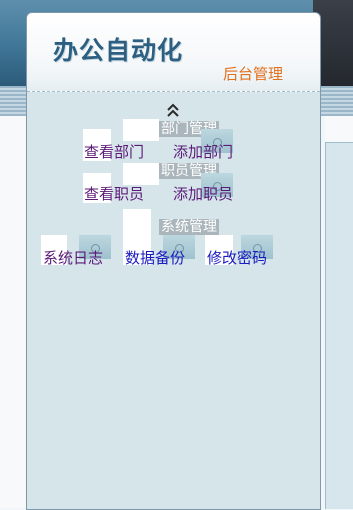 This screenshot has height=510, width=353. Describe the element at coordinates (339, 325) in the screenshot. I see `content-panel` at that location.